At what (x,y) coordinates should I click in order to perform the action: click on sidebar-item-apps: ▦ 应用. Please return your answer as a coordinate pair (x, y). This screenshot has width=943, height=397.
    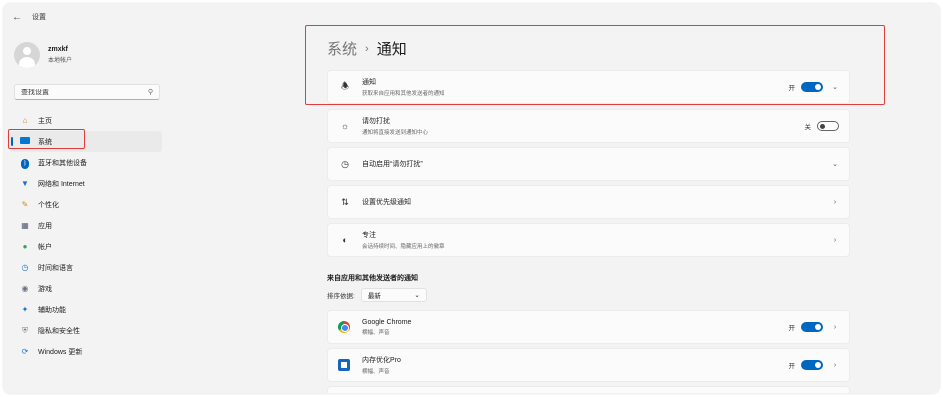
    Looking at the image, I should click on (86, 225).